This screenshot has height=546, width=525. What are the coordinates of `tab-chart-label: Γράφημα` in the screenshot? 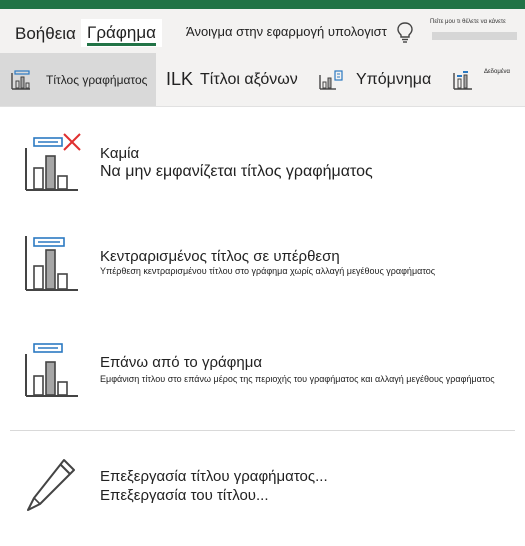 It's located at (121, 34).